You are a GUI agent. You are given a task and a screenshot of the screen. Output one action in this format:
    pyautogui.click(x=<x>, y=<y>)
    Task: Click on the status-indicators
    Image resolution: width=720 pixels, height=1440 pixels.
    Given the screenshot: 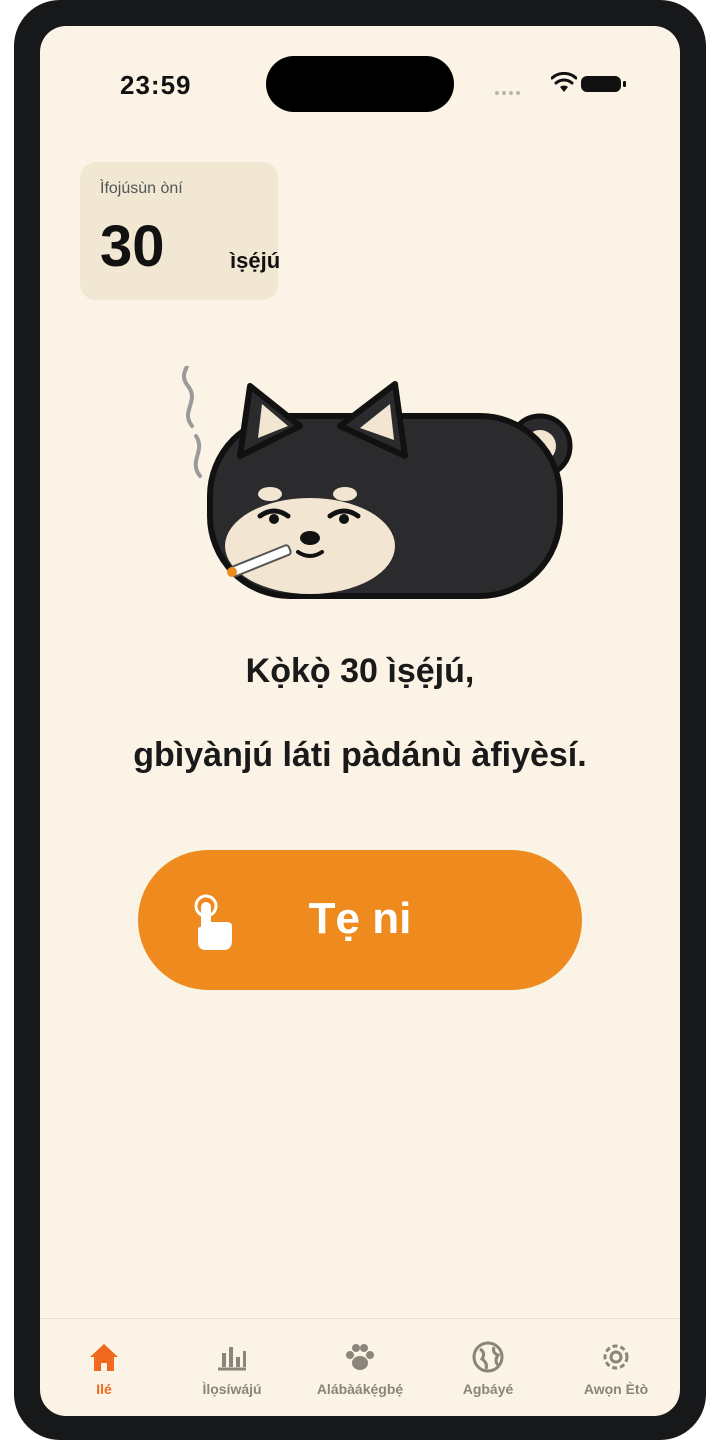 What is the action you would take?
    pyautogui.click(x=565, y=84)
    